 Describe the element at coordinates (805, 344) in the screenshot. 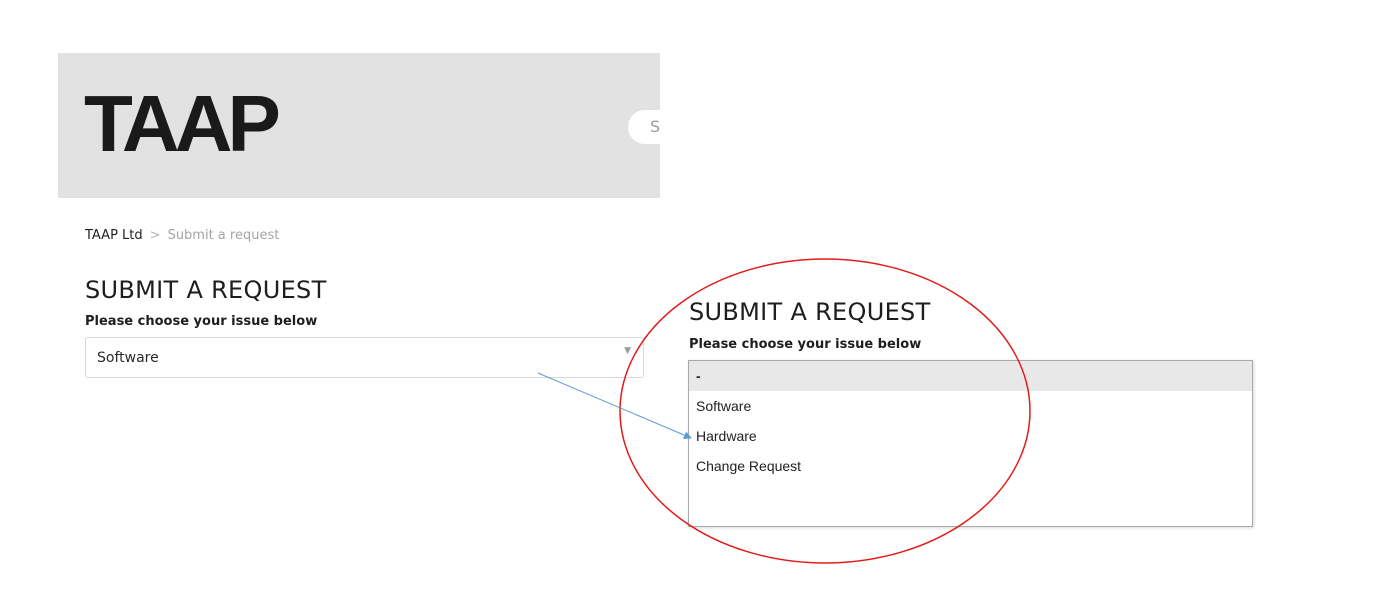

I see `zoomed-issue-select-label: Please choose your issue below` at that location.